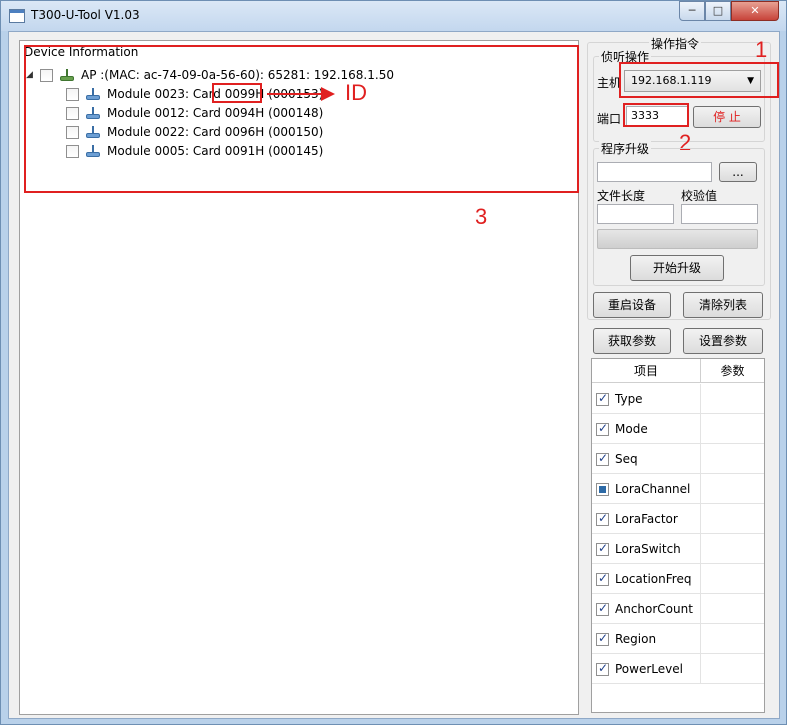 The width and height of the screenshot is (787, 725). What do you see at coordinates (732, 371) in the screenshot?
I see `column-header-param: 参数` at bounding box center [732, 371].